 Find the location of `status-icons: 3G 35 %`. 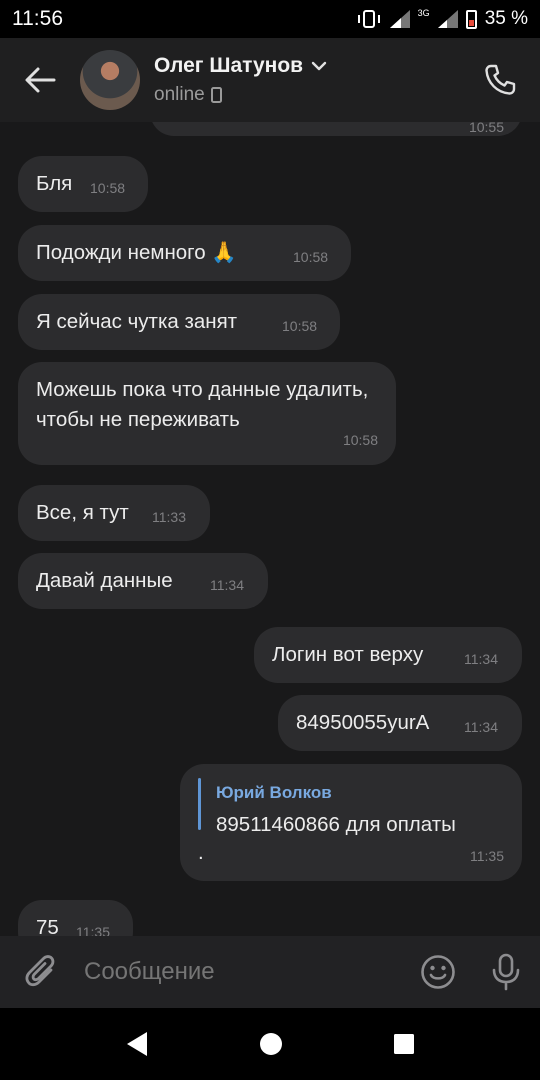

status-icons: 3G 35 % is located at coordinates (442, 19).